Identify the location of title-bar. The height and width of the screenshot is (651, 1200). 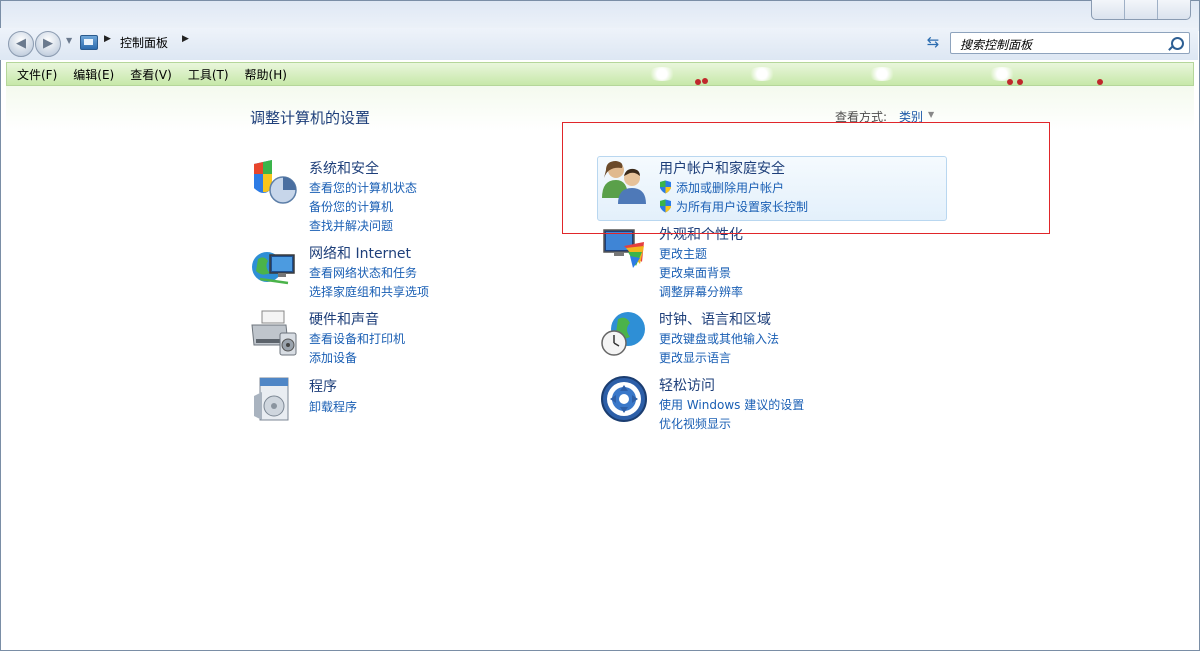
(600, 16).